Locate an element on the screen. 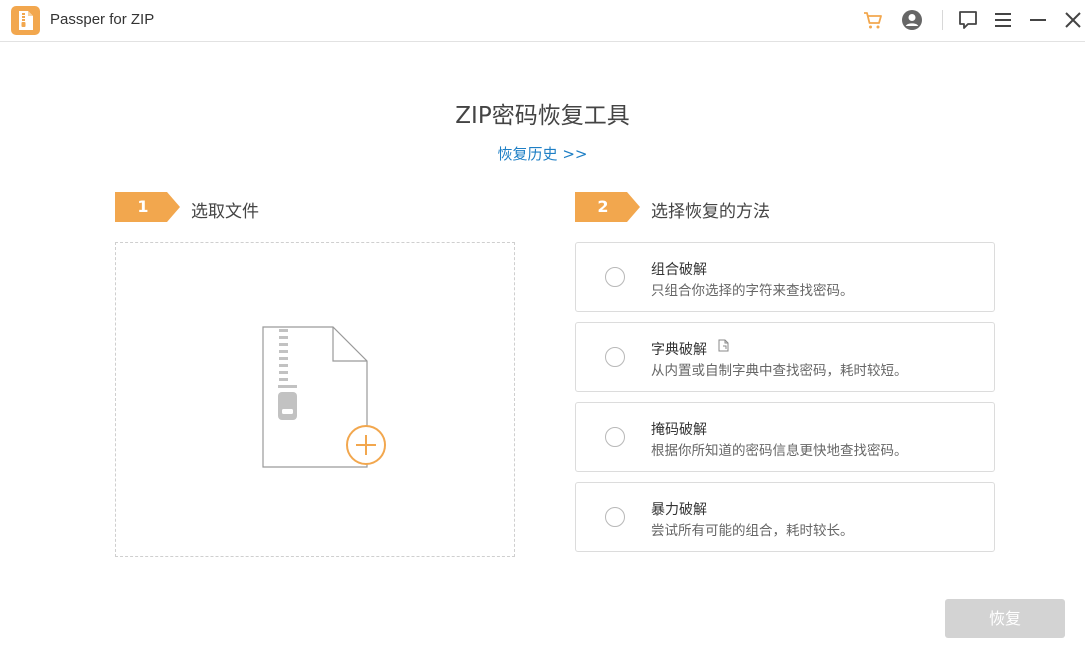 The width and height of the screenshot is (1085, 664). method-brute-force: 暴力破解 尝试所有可能的组合，耗时较长。 is located at coordinates (785, 517).